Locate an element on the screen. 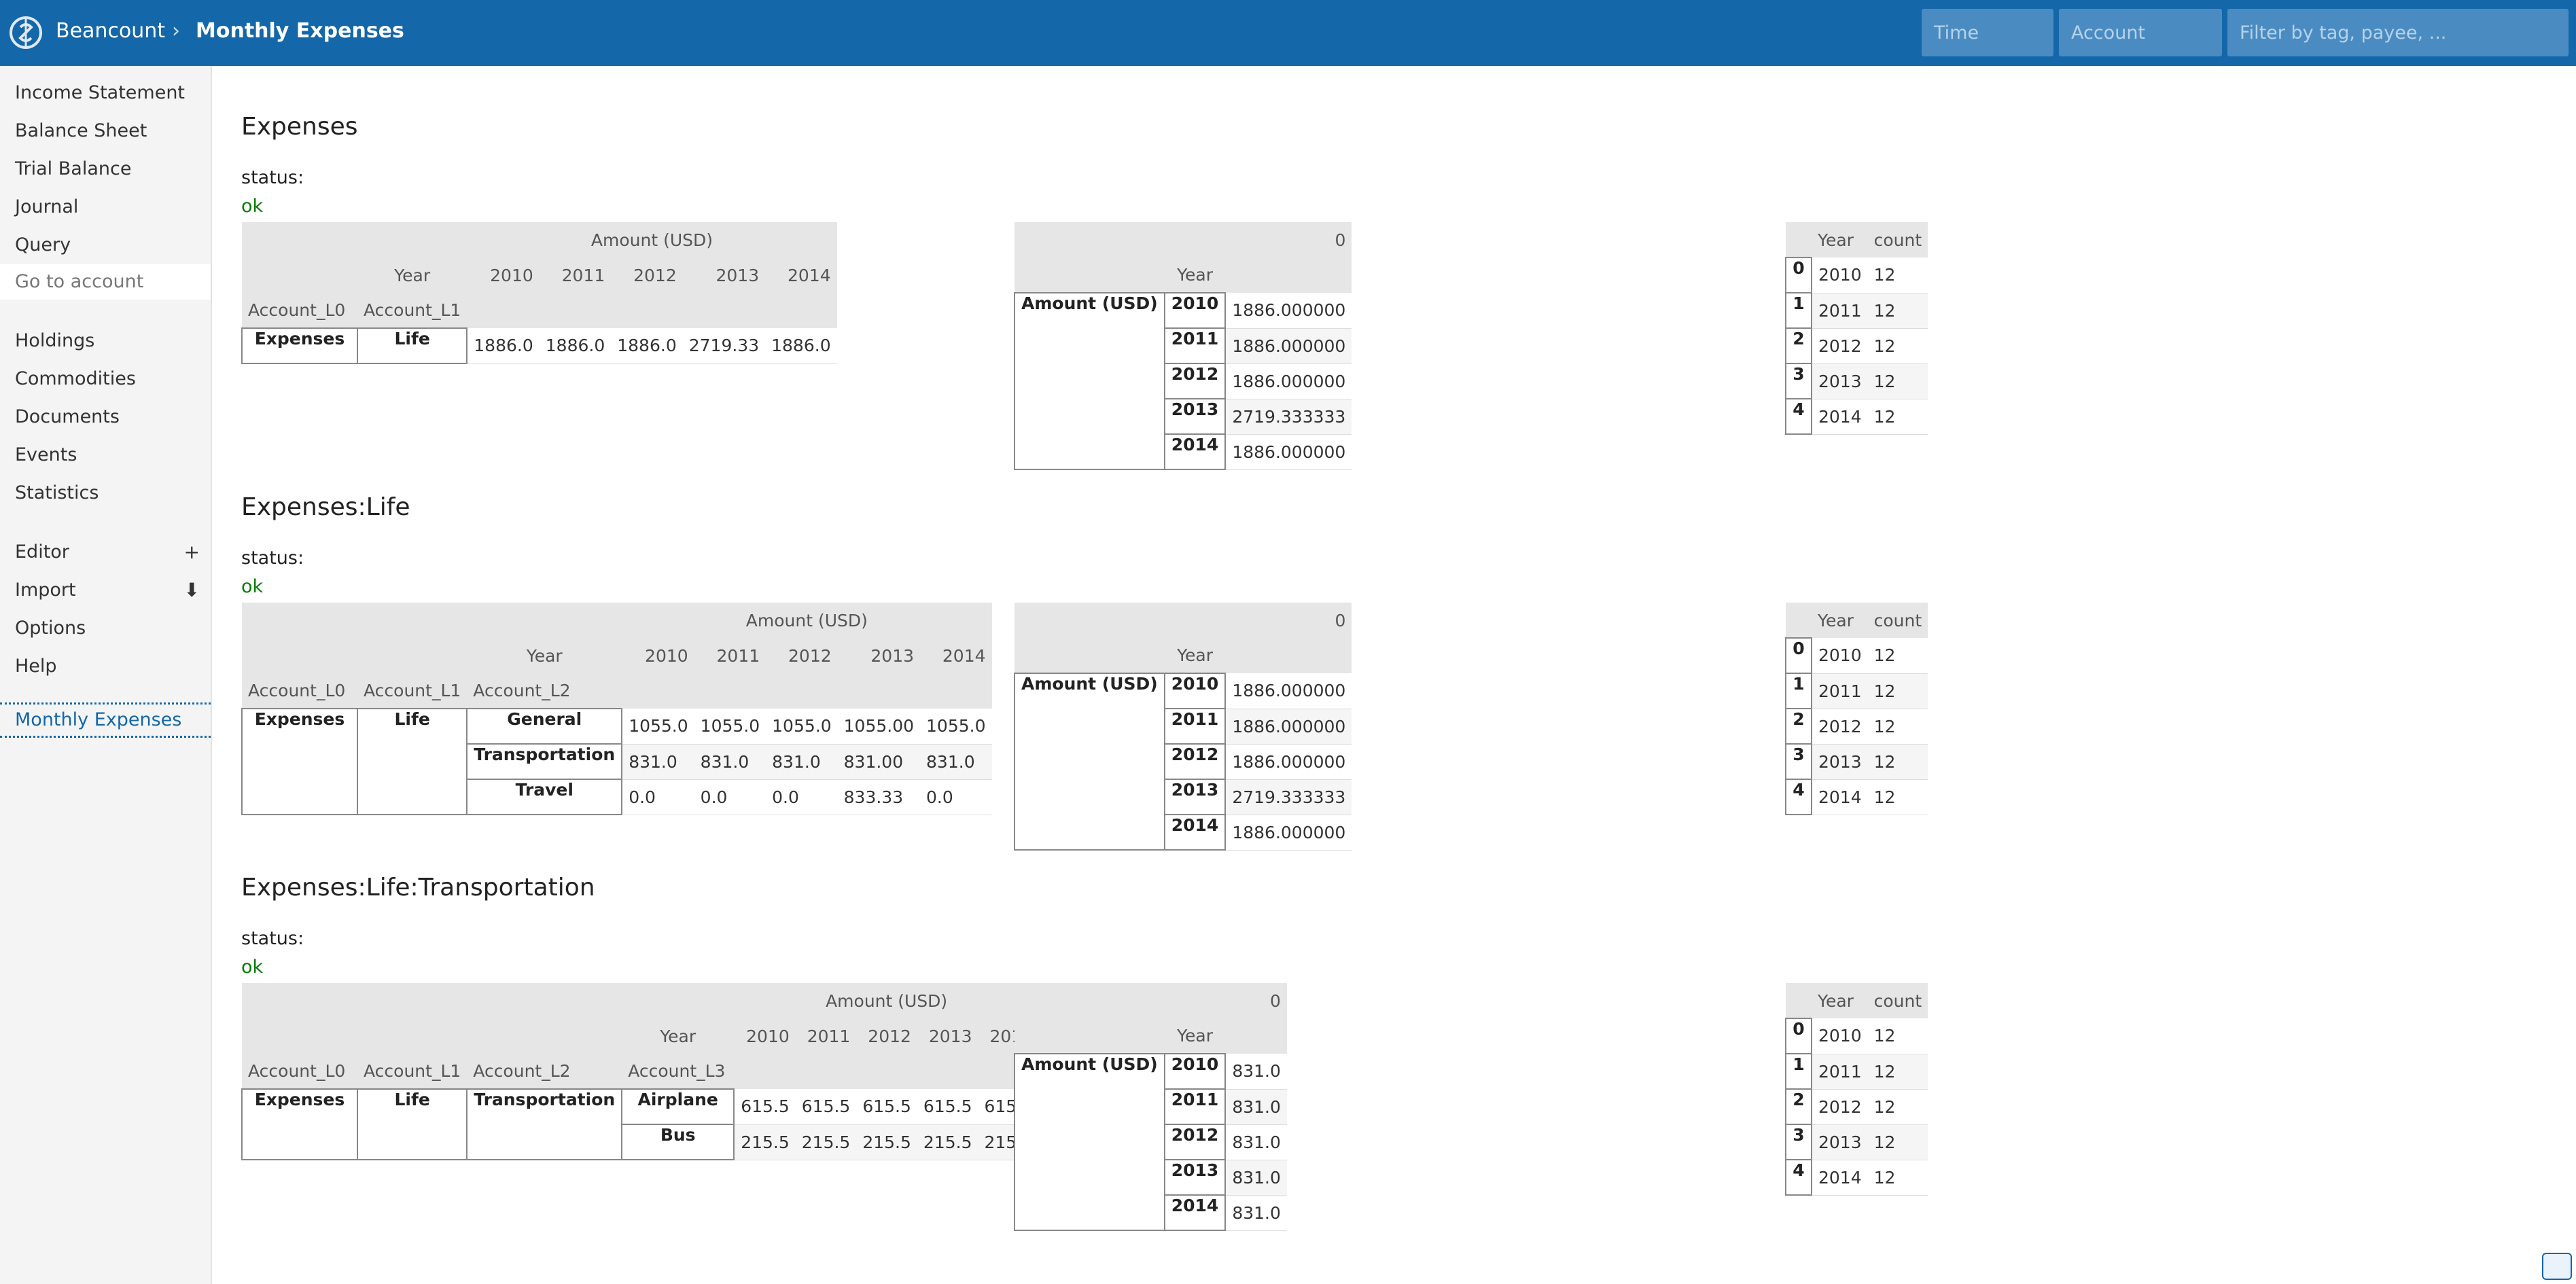 This screenshot has height=1284, width=2576. sidebar-item-income-statement: Income Statement is located at coordinates (105, 93).